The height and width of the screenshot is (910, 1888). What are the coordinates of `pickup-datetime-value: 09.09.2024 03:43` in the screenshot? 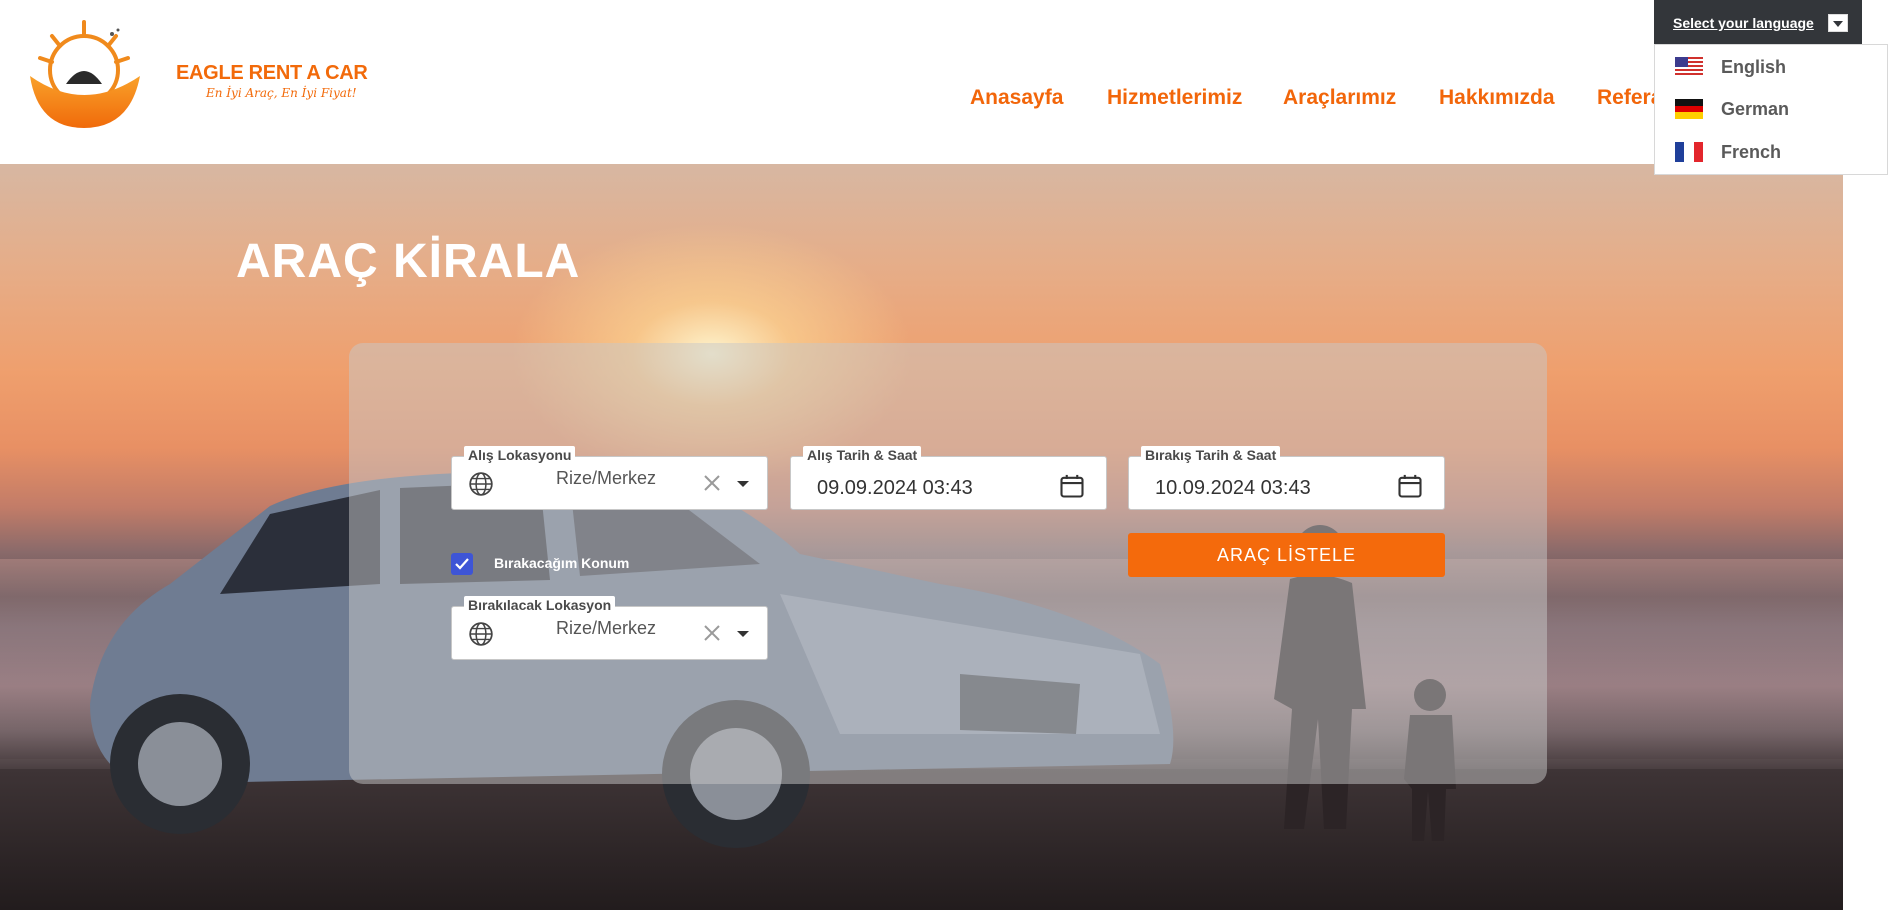 It's located at (895, 488).